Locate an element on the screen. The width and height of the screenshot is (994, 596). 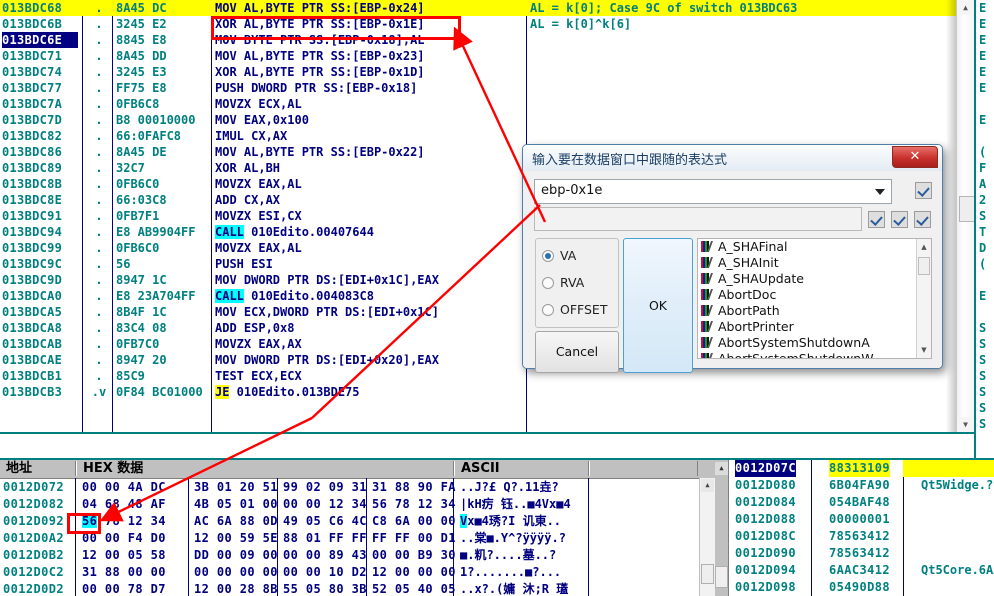
stack-row: 0012D094 6AAC3412 Qt5Core.6AAC341 is located at coordinates (862, 570).